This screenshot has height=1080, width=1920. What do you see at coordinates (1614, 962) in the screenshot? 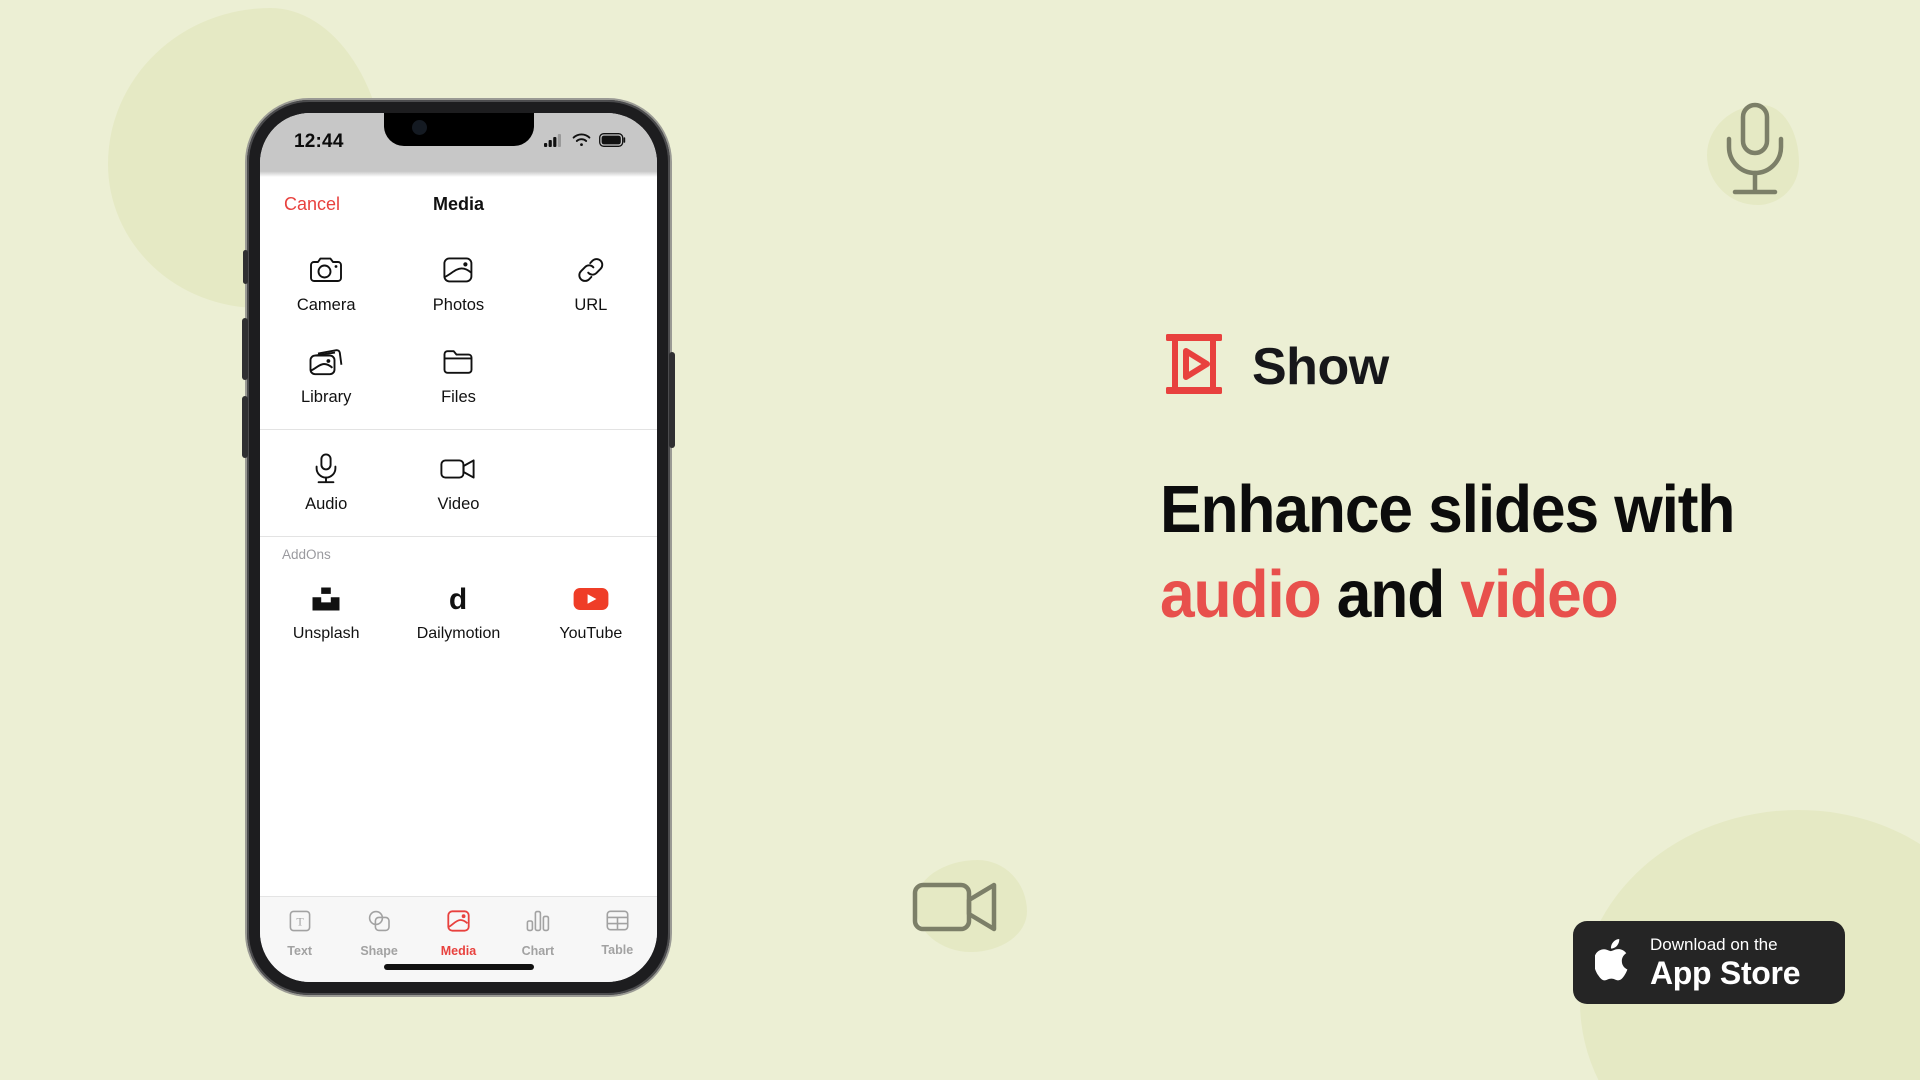
I see `apple-logo-icon` at bounding box center [1614, 962].